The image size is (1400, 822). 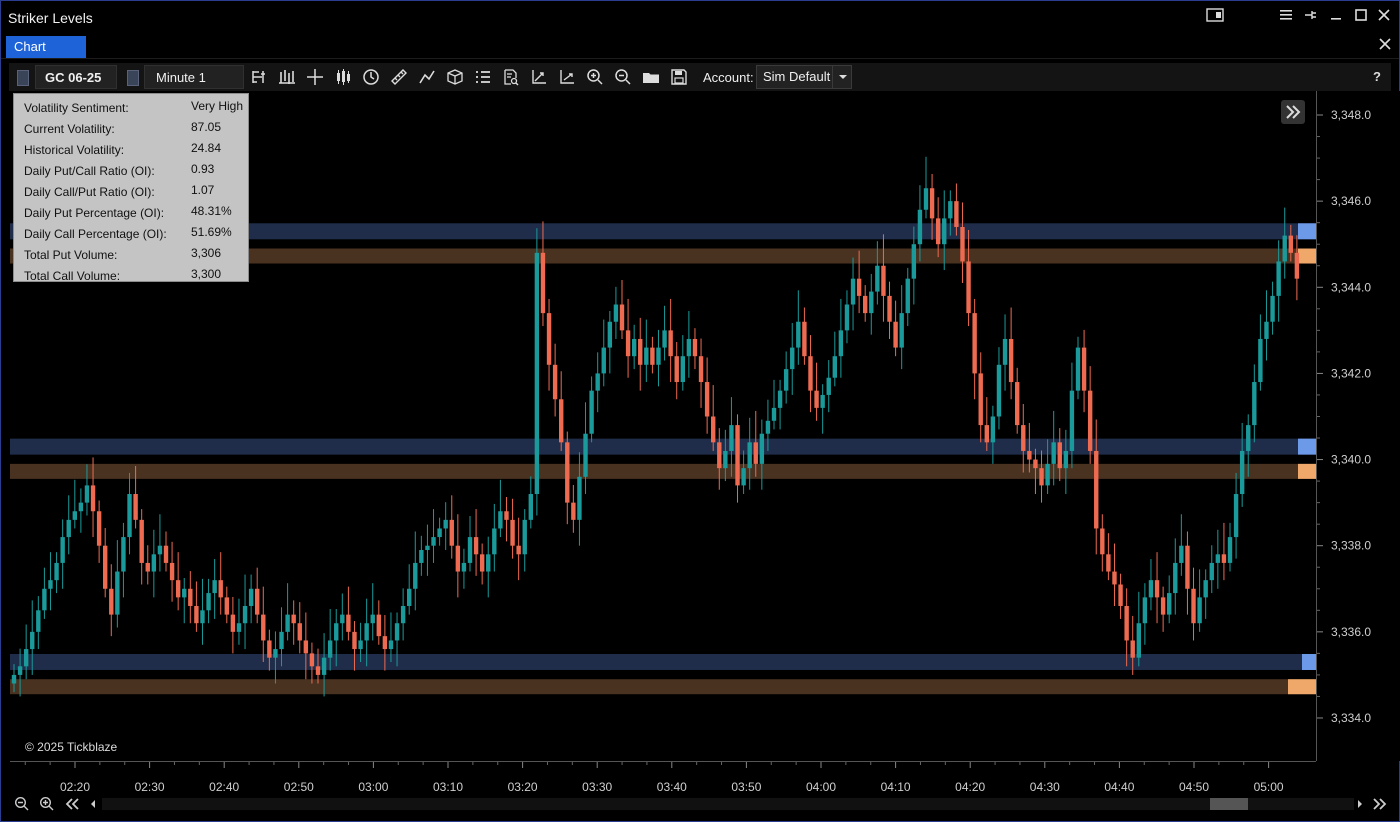 I want to click on scroll-to-end-button, so click(x=1380, y=804).